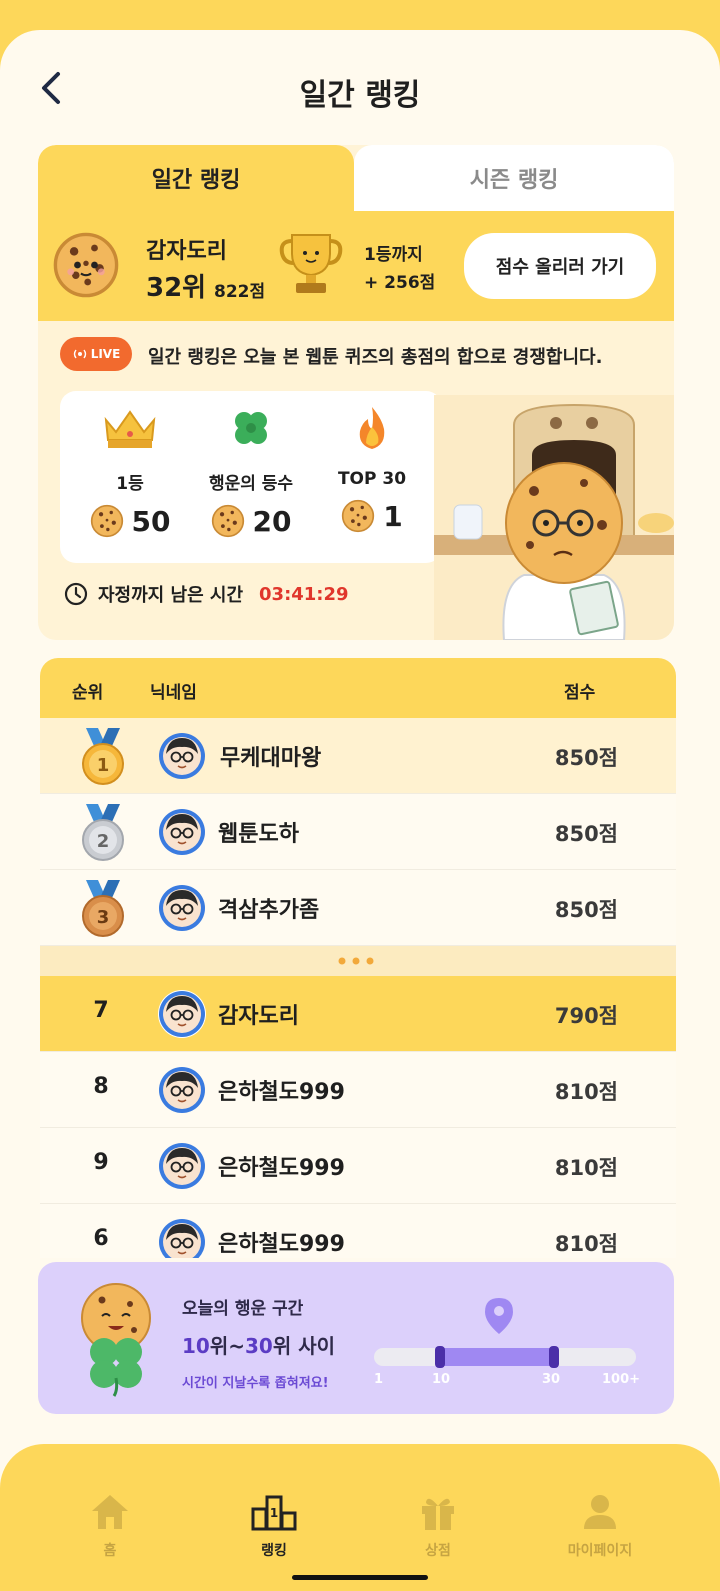  I want to click on my-nickname: 감자도리, so click(186, 251).